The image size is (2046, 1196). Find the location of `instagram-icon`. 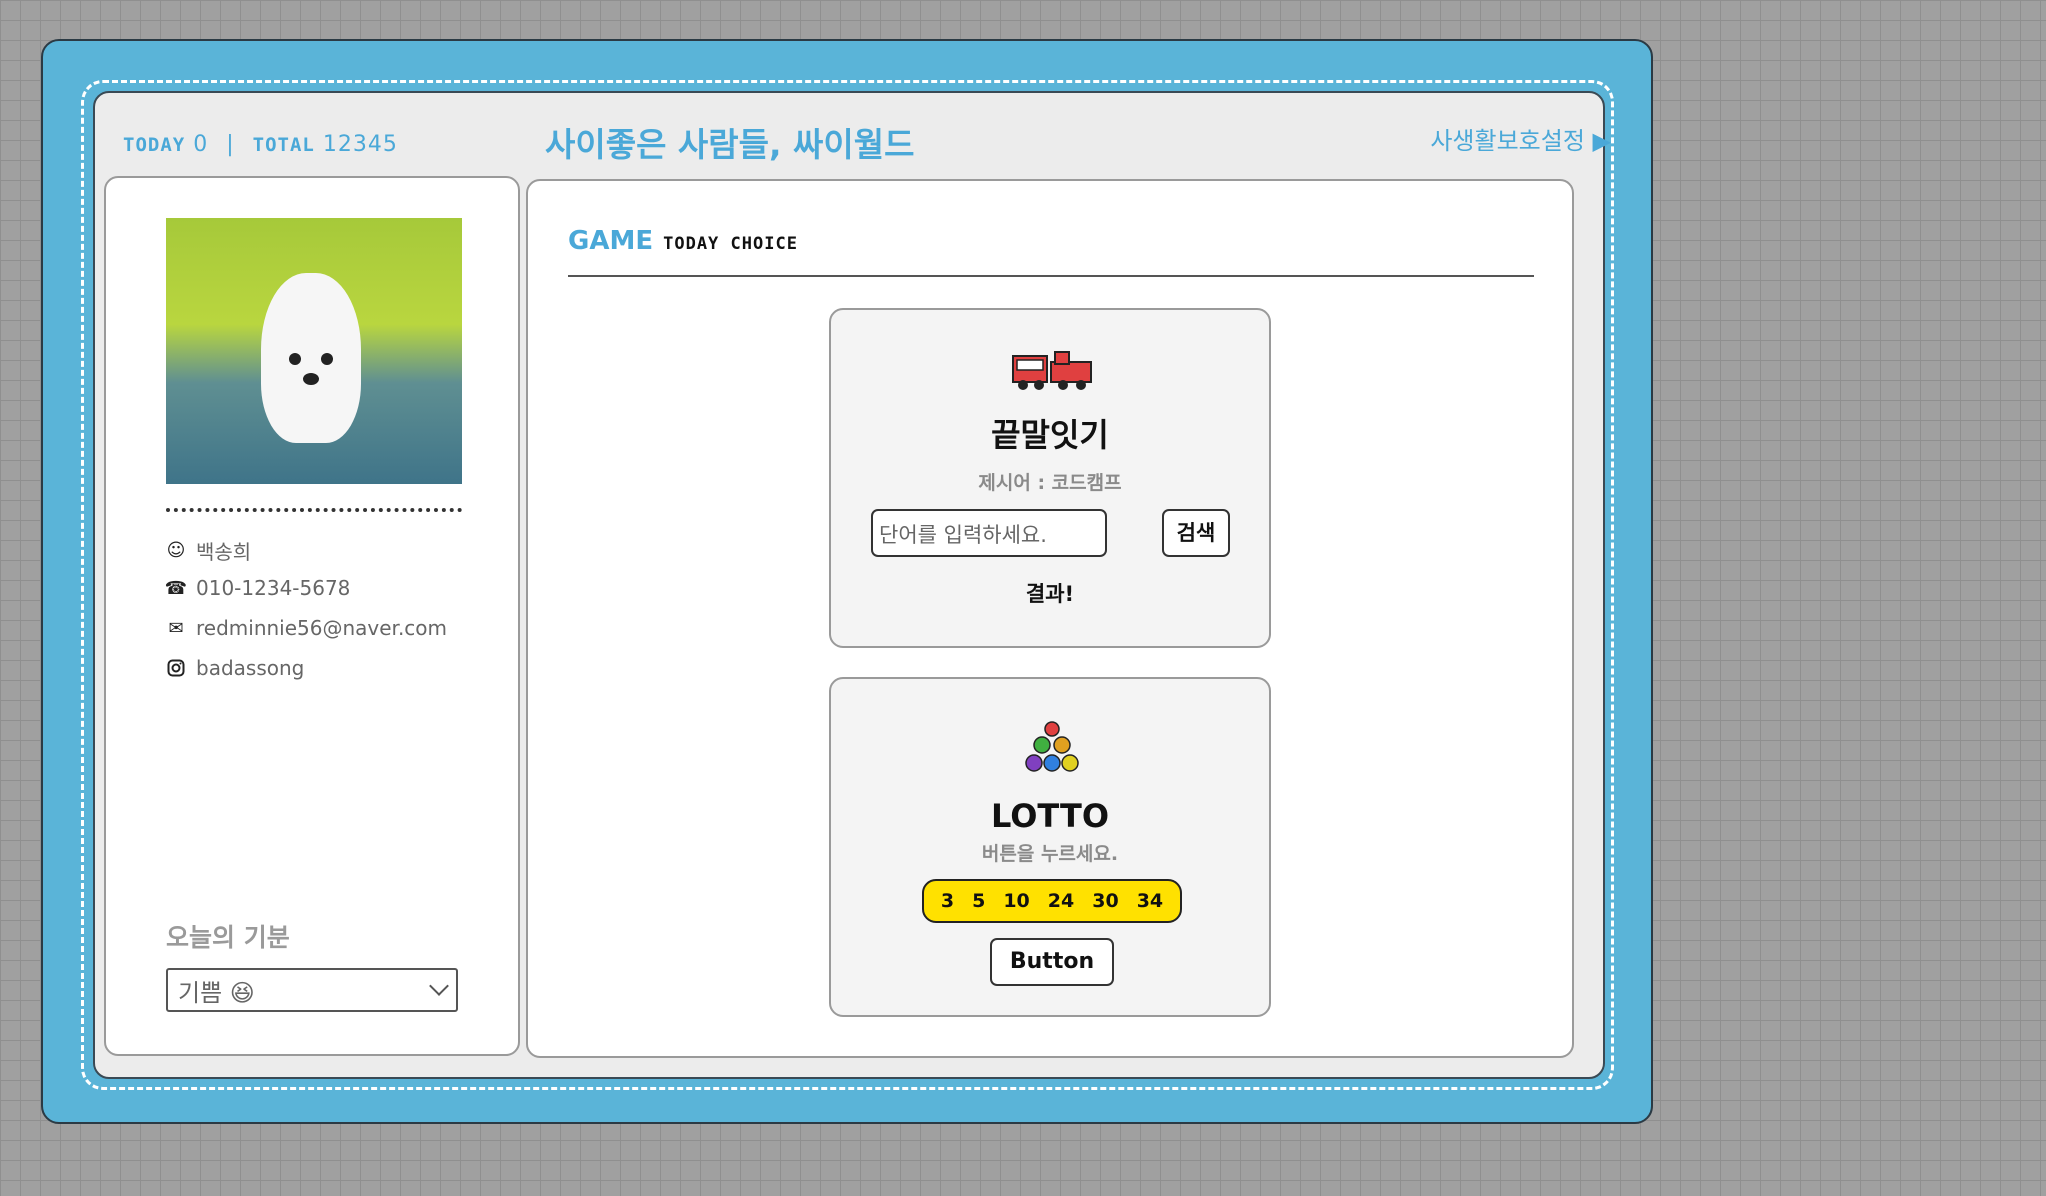

instagram-icon is located at coordinates (176, 668).